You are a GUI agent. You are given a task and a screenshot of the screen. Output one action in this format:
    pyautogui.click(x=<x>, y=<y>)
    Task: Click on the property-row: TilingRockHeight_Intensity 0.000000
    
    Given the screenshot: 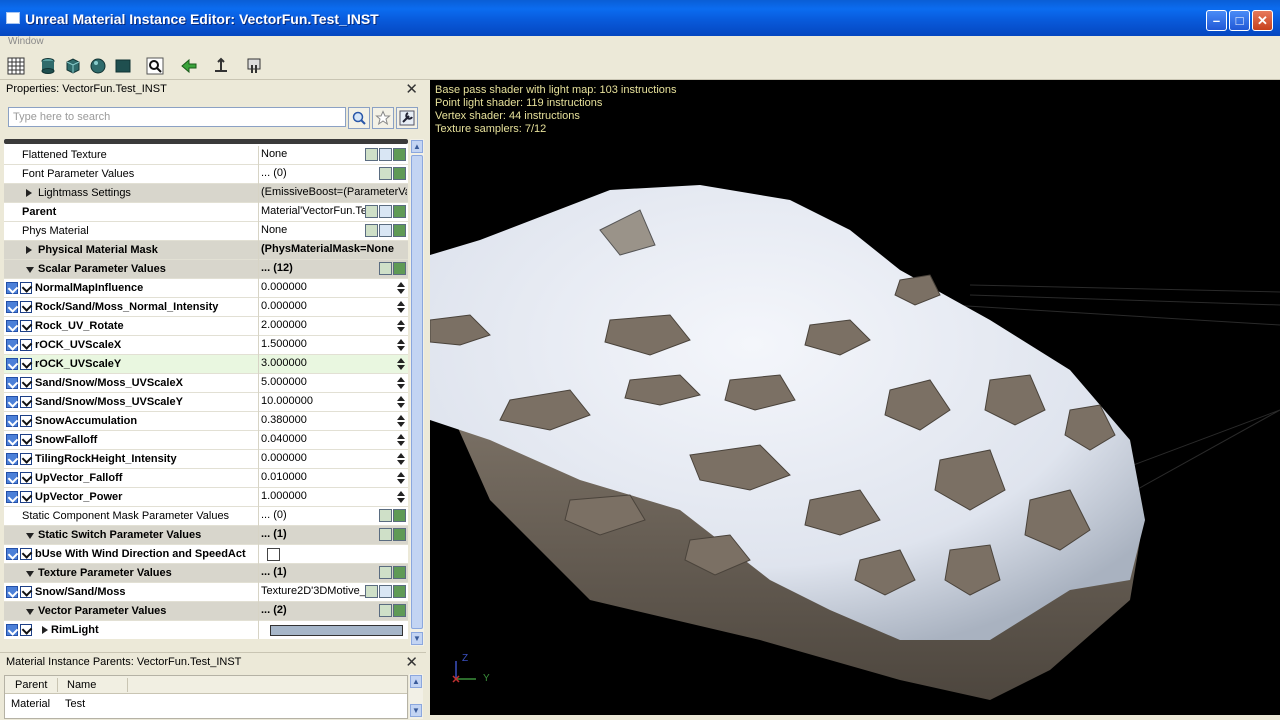 What is the action you would take?
    pyautogui.click(x=206, y=459)
    